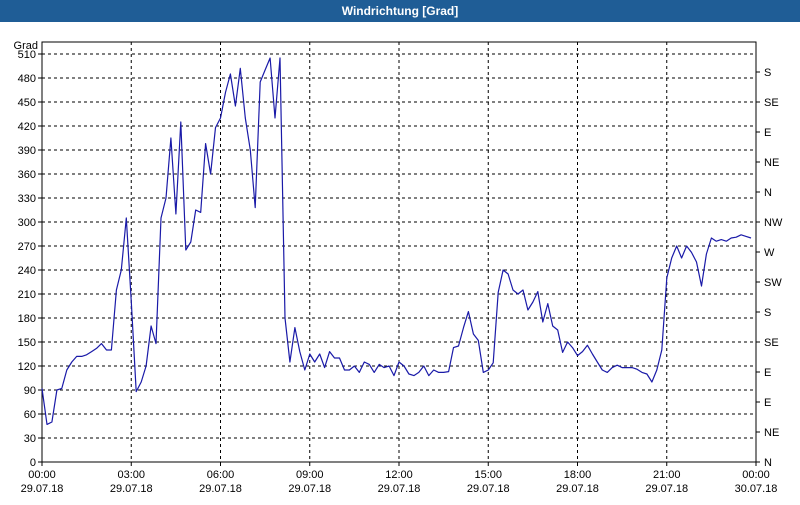  Describe the element at coordinates (27, 103) in the screenshot. I see `y-tick-label: 450` at that location.